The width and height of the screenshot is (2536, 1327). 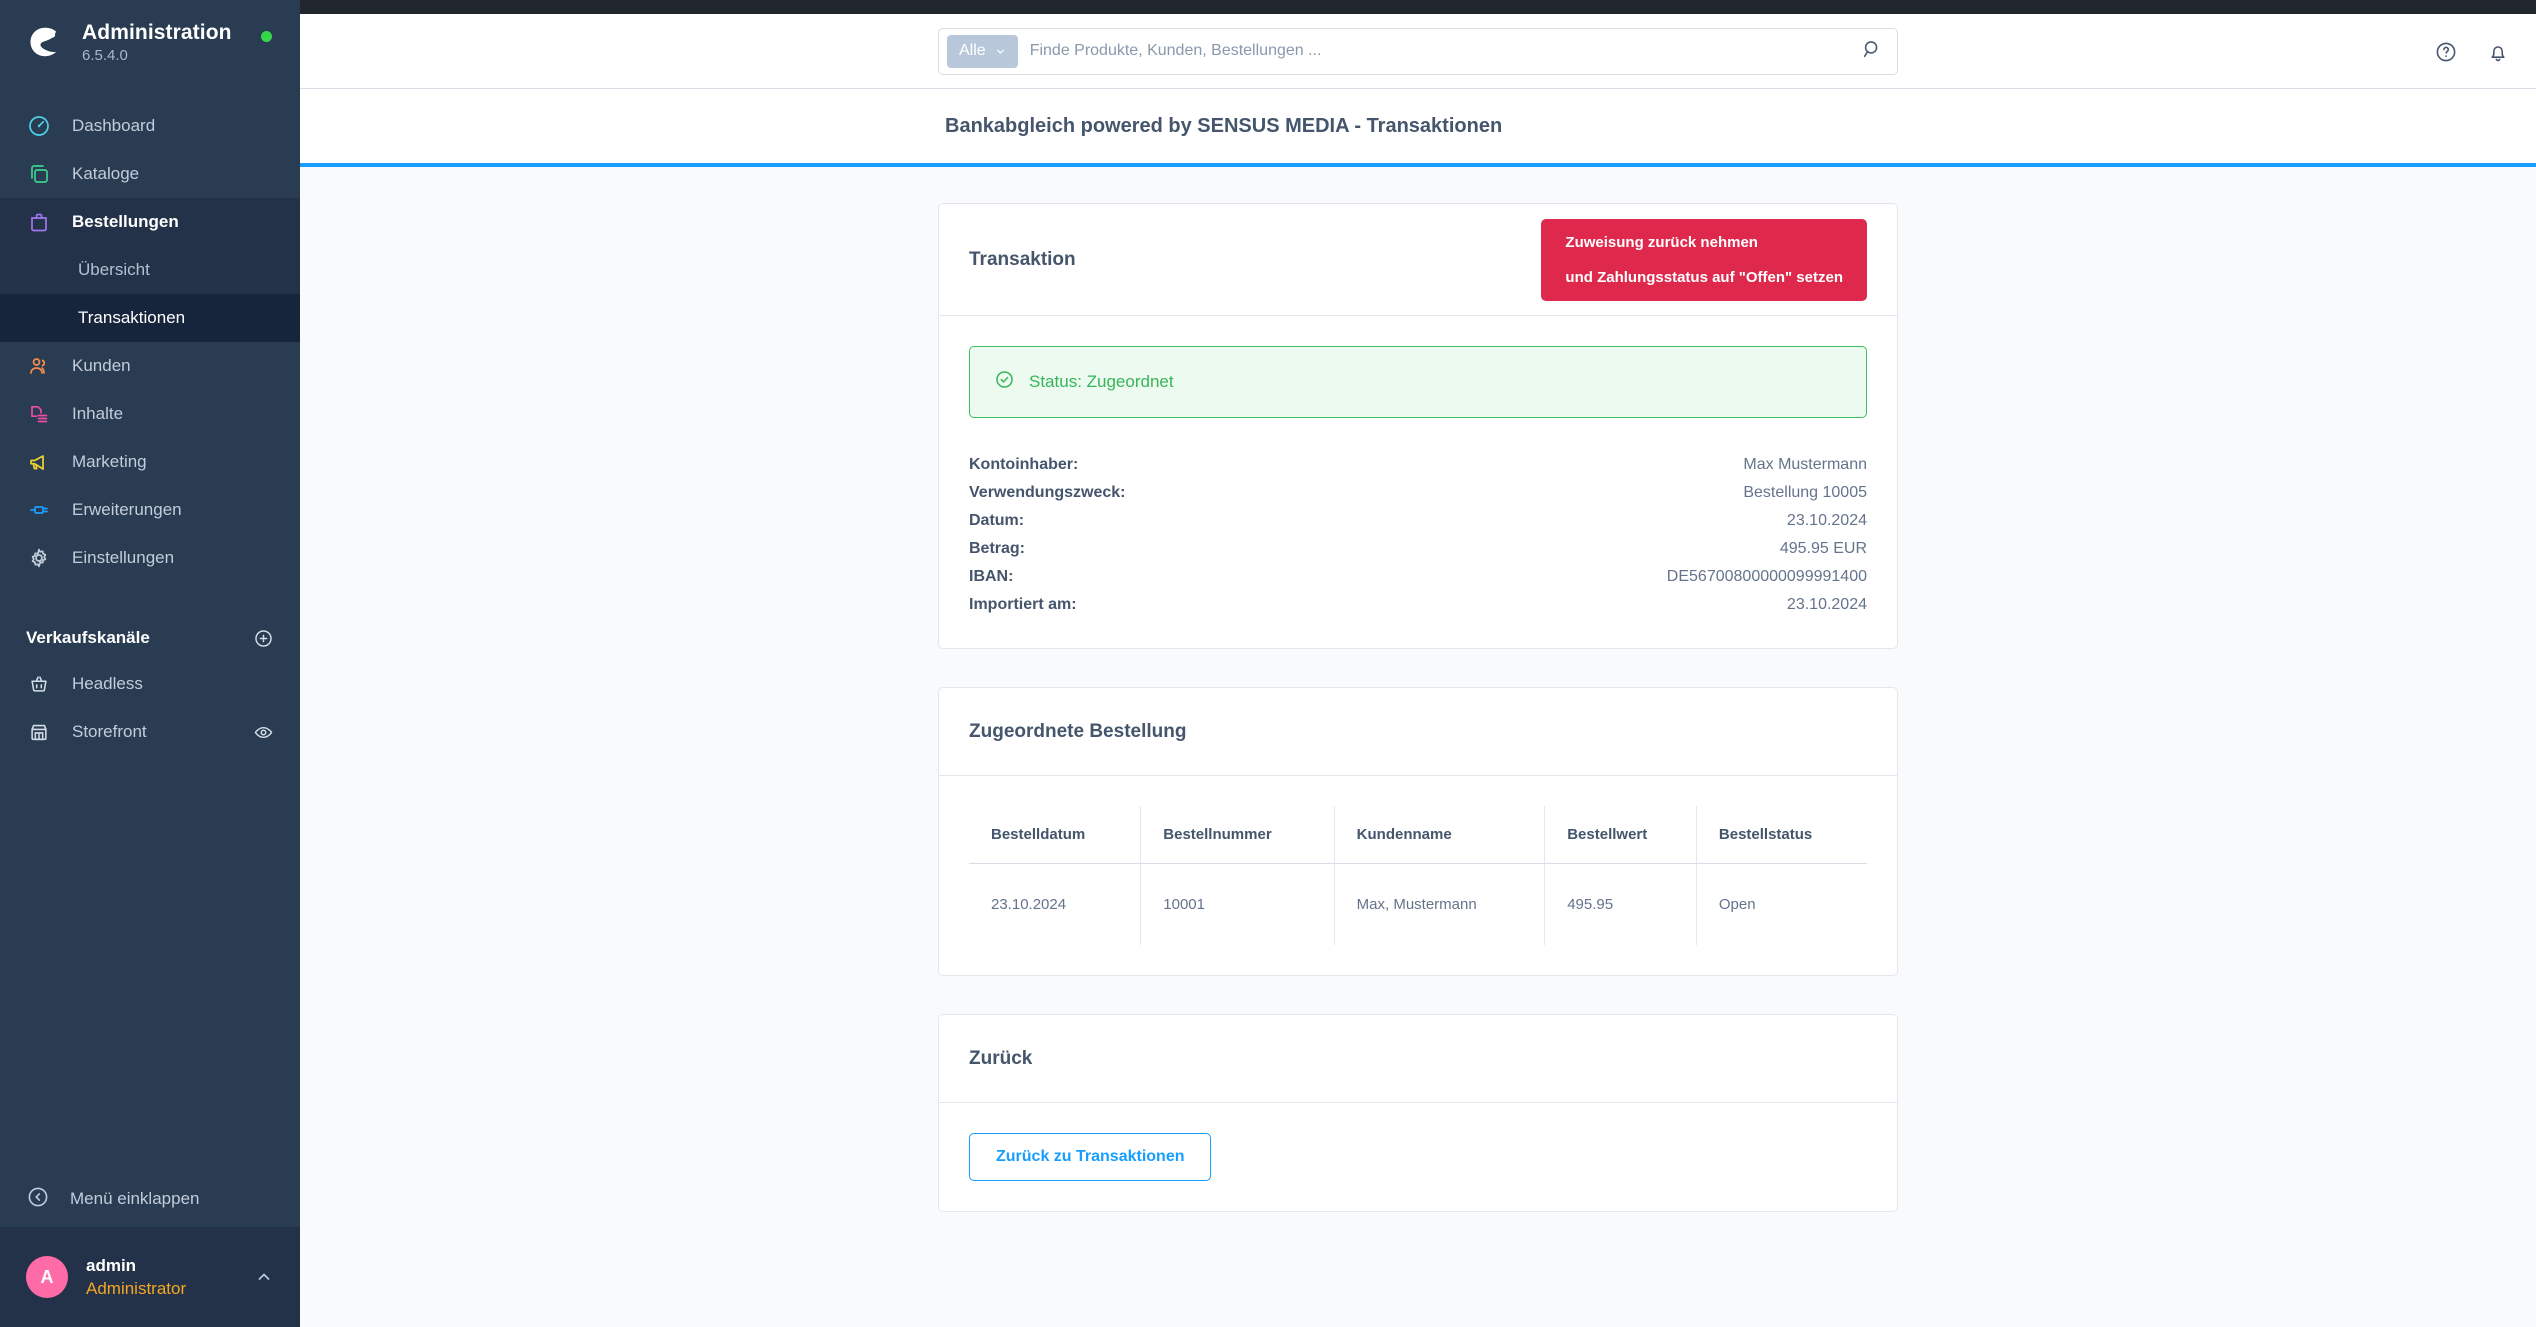 I want to click on sidebar-item-label: Erweiterungen, so click(x=127, y=509).